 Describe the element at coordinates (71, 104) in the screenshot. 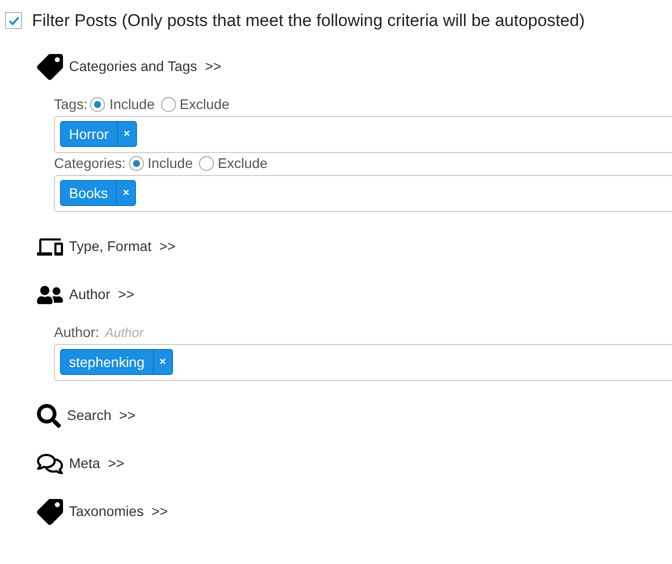

I see `field-label: Tags:` at that location.